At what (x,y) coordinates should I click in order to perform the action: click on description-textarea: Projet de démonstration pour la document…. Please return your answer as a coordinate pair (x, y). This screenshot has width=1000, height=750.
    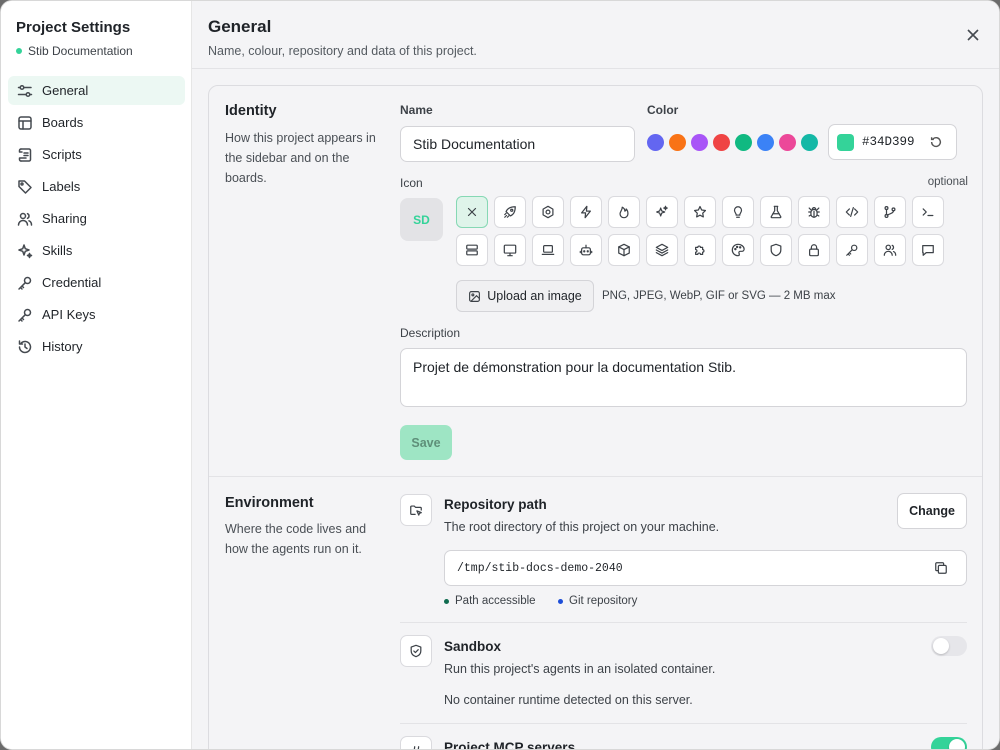
    Looking at the image, I should click on (683, 377).